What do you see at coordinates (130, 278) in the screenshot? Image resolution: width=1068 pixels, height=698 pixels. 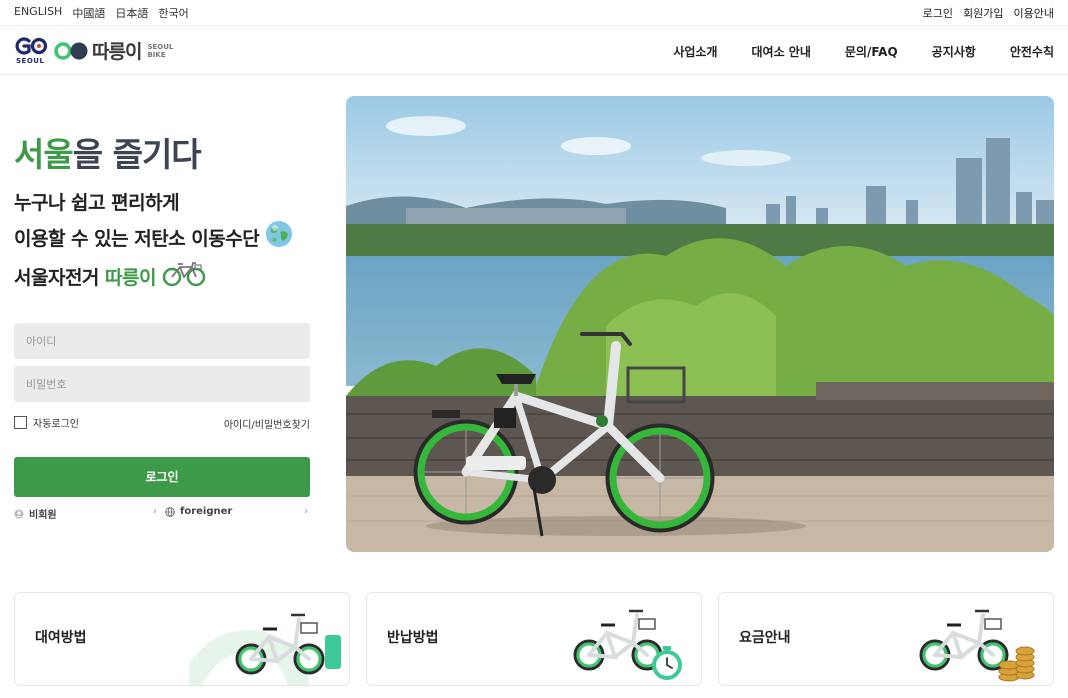 I see `hero-desc-brand: 따릉이` at bounding box center [130, 278].